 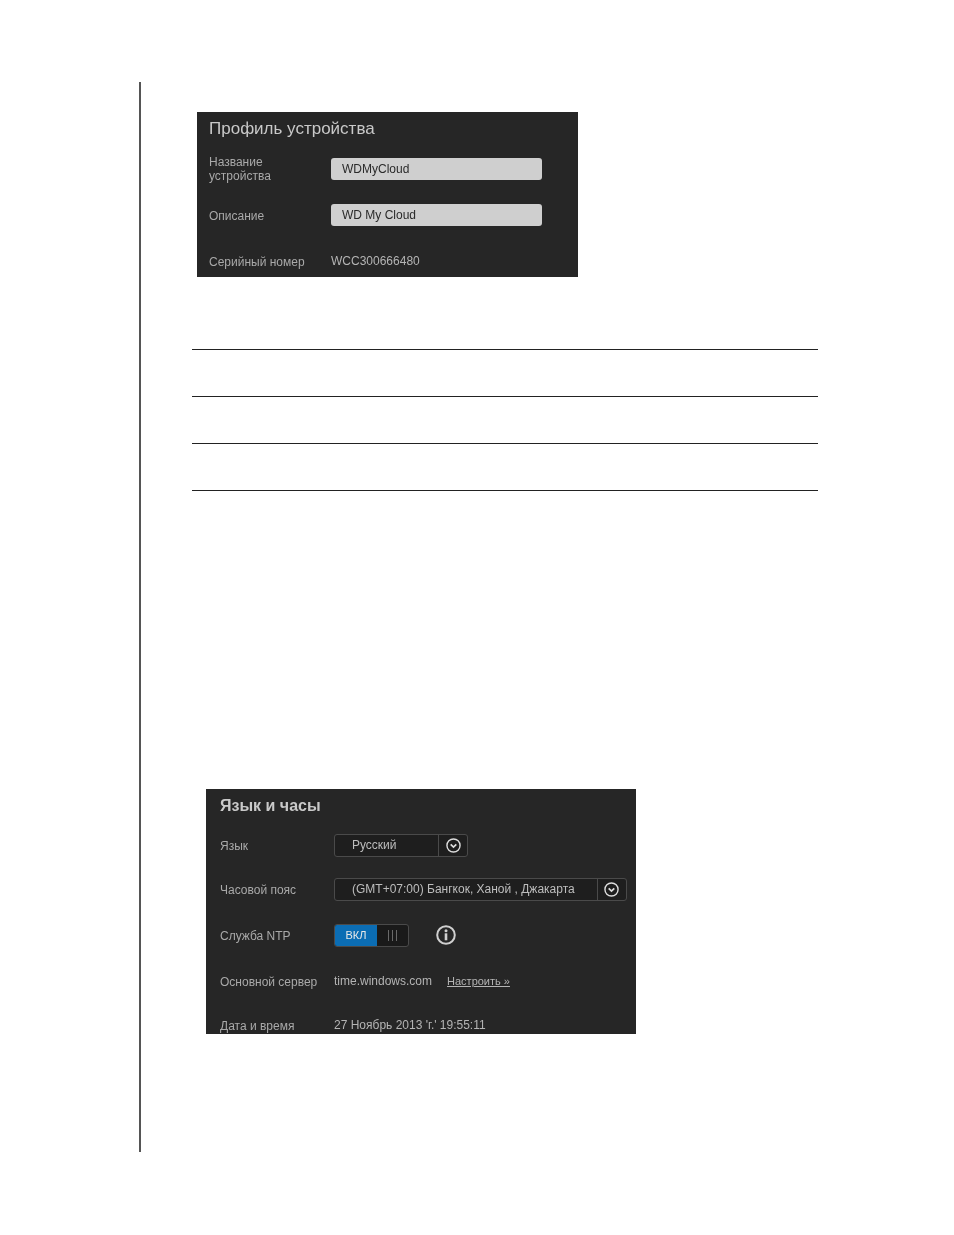 I want to click on field-label: Описание, so click(x=237, y=216).